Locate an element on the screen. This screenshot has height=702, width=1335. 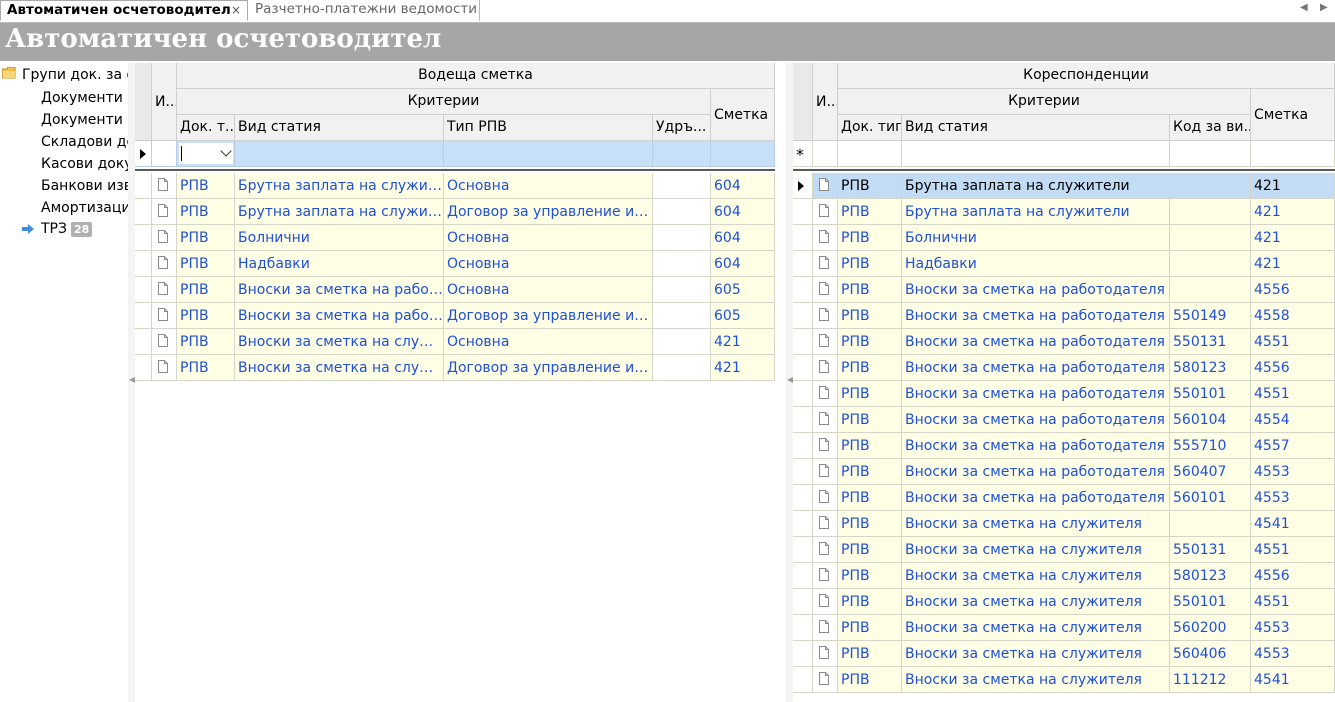
table-row: РПВ Брутна заплата на служители Основна 604 is located at coordinates (455, 186).